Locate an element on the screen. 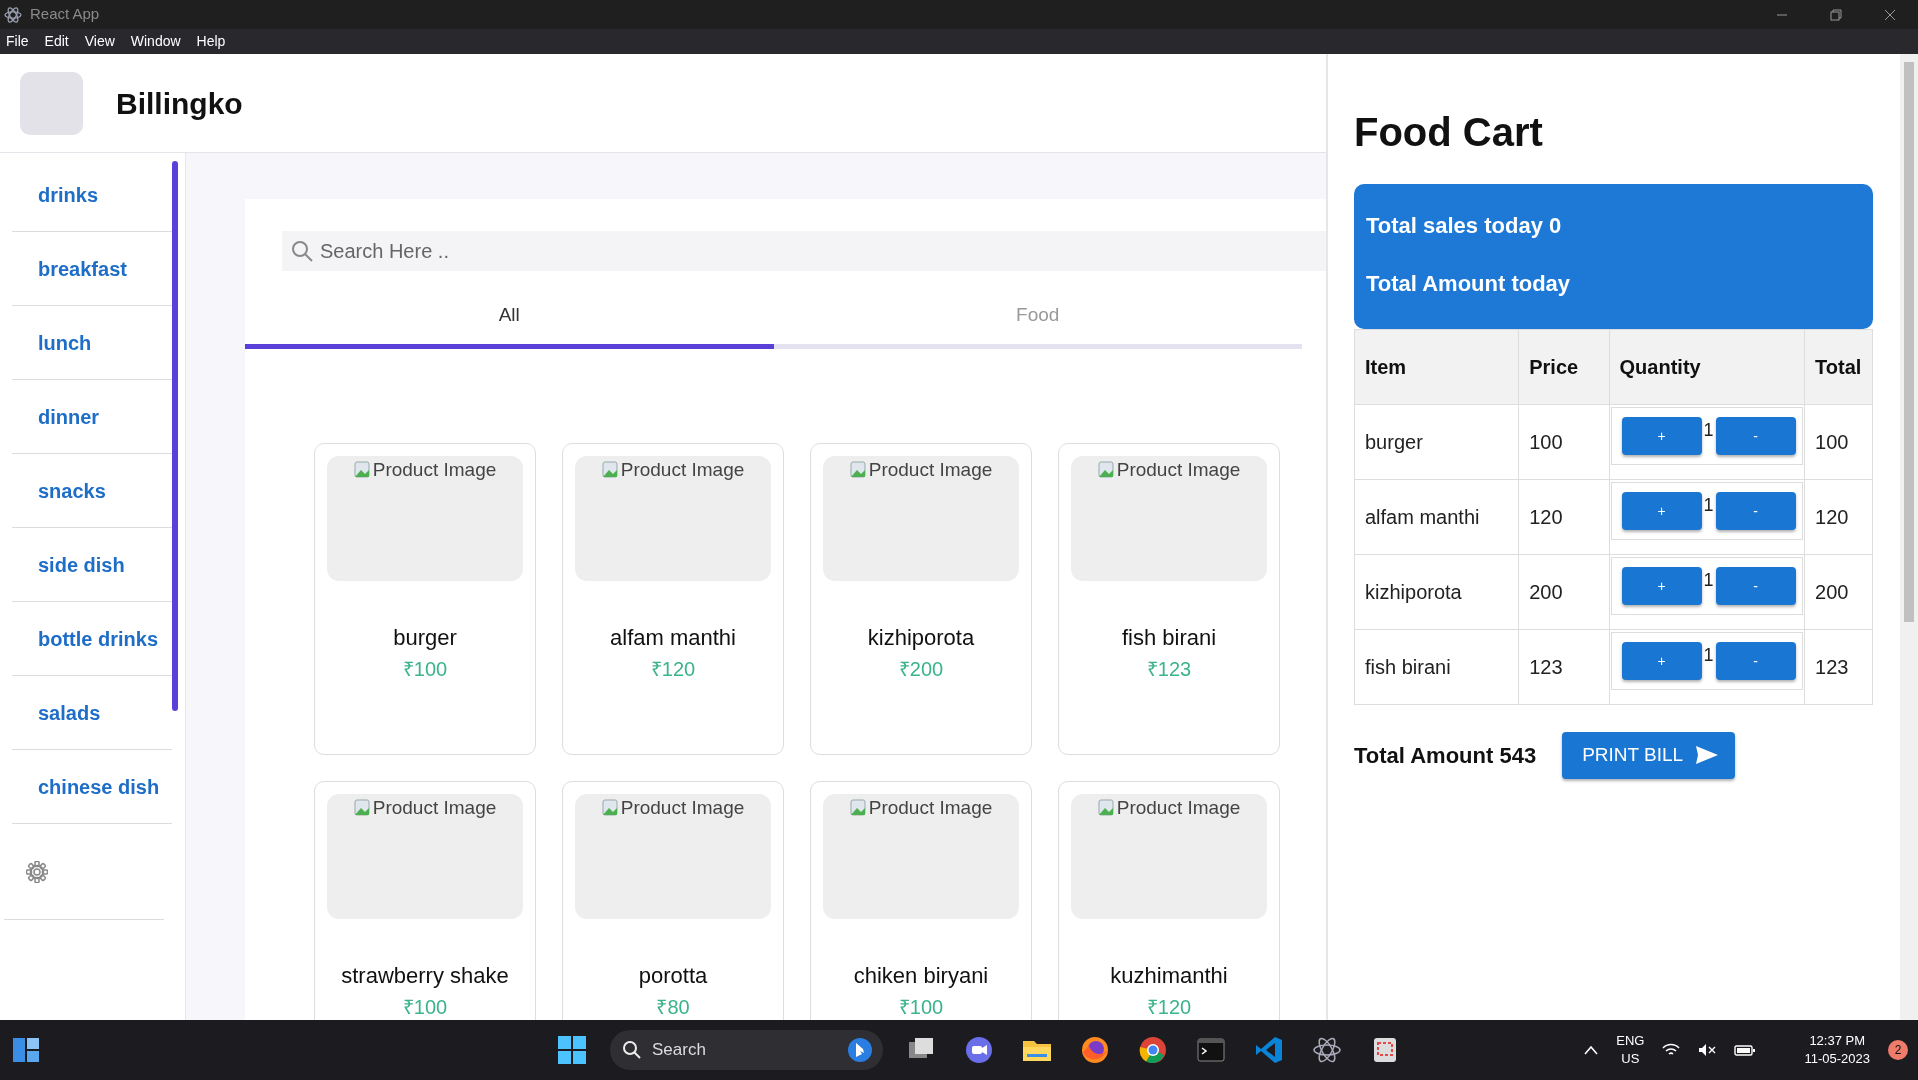 The height and width of the screenshot is (1080, 1918). product-card: Product Image alfam manthi ₹120 is located at coordinates (673, 598).